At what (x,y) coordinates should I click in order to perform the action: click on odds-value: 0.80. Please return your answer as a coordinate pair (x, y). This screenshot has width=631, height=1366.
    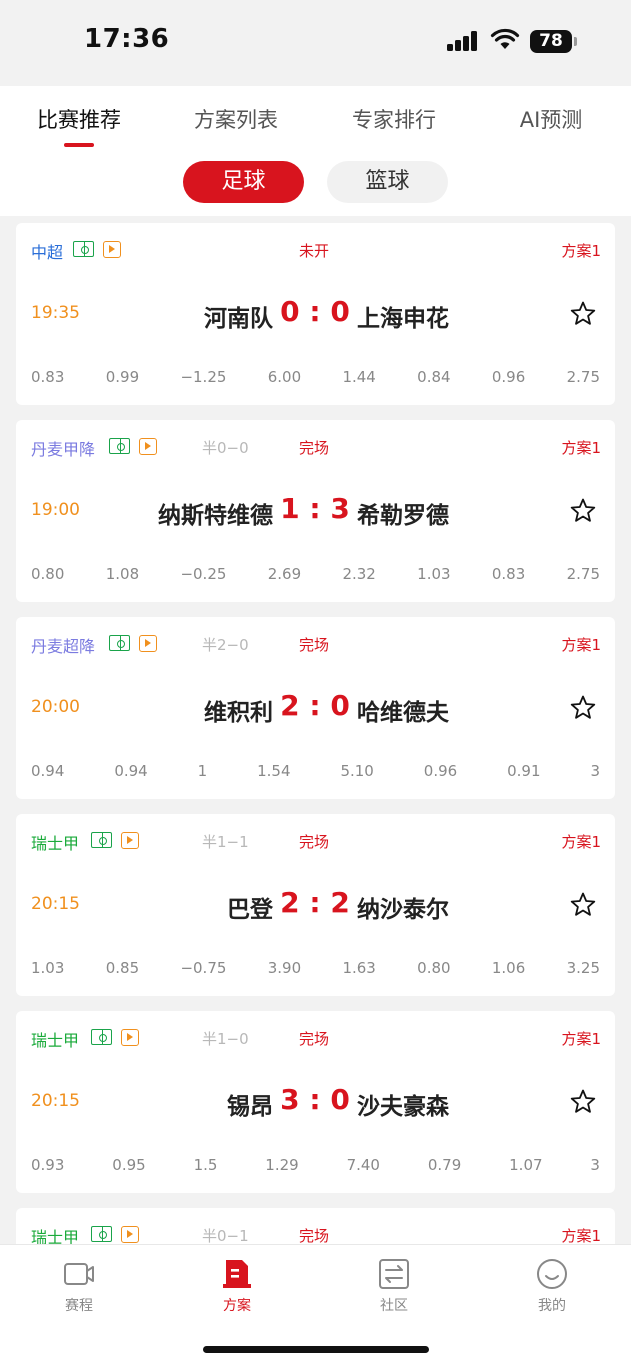
    Looking at the image, I should click on (48, 574).